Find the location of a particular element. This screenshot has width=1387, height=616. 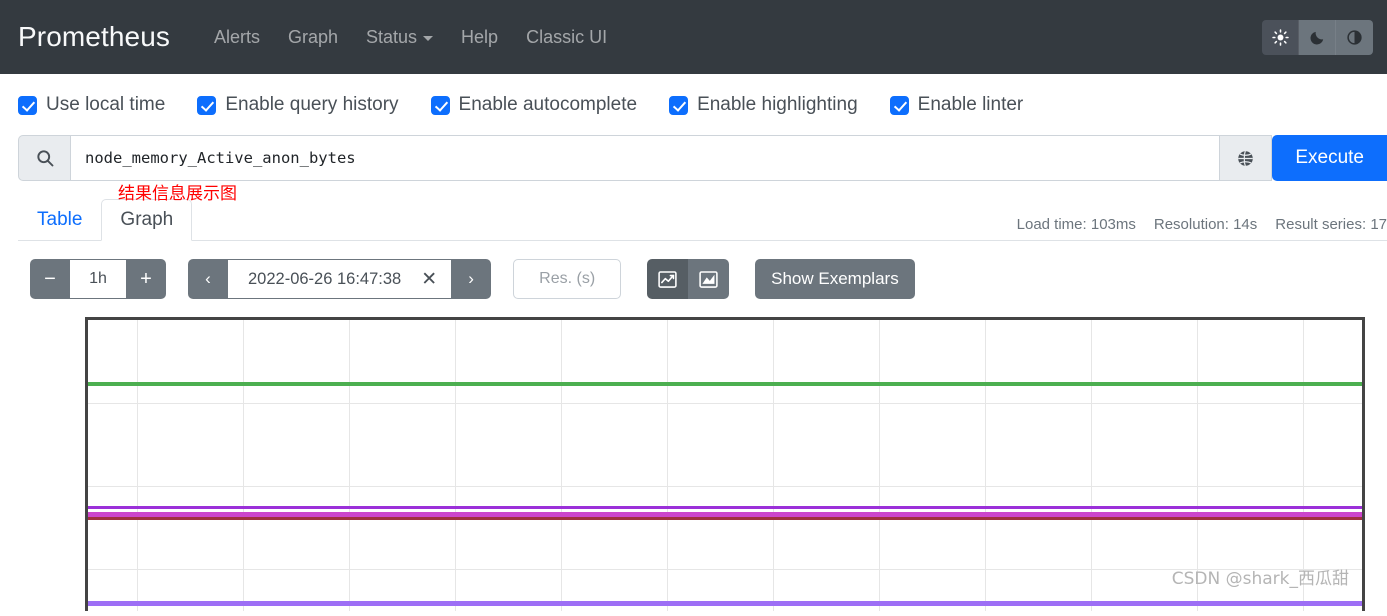

query-bar: node_memory_Active_anon_bytes Execute is located at coordinates (702, 158).